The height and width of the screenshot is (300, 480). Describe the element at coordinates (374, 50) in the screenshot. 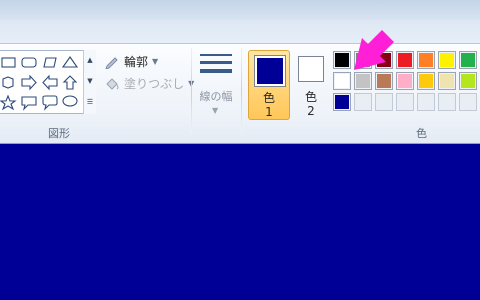

I see `annotation-arrow-icon` at that location.